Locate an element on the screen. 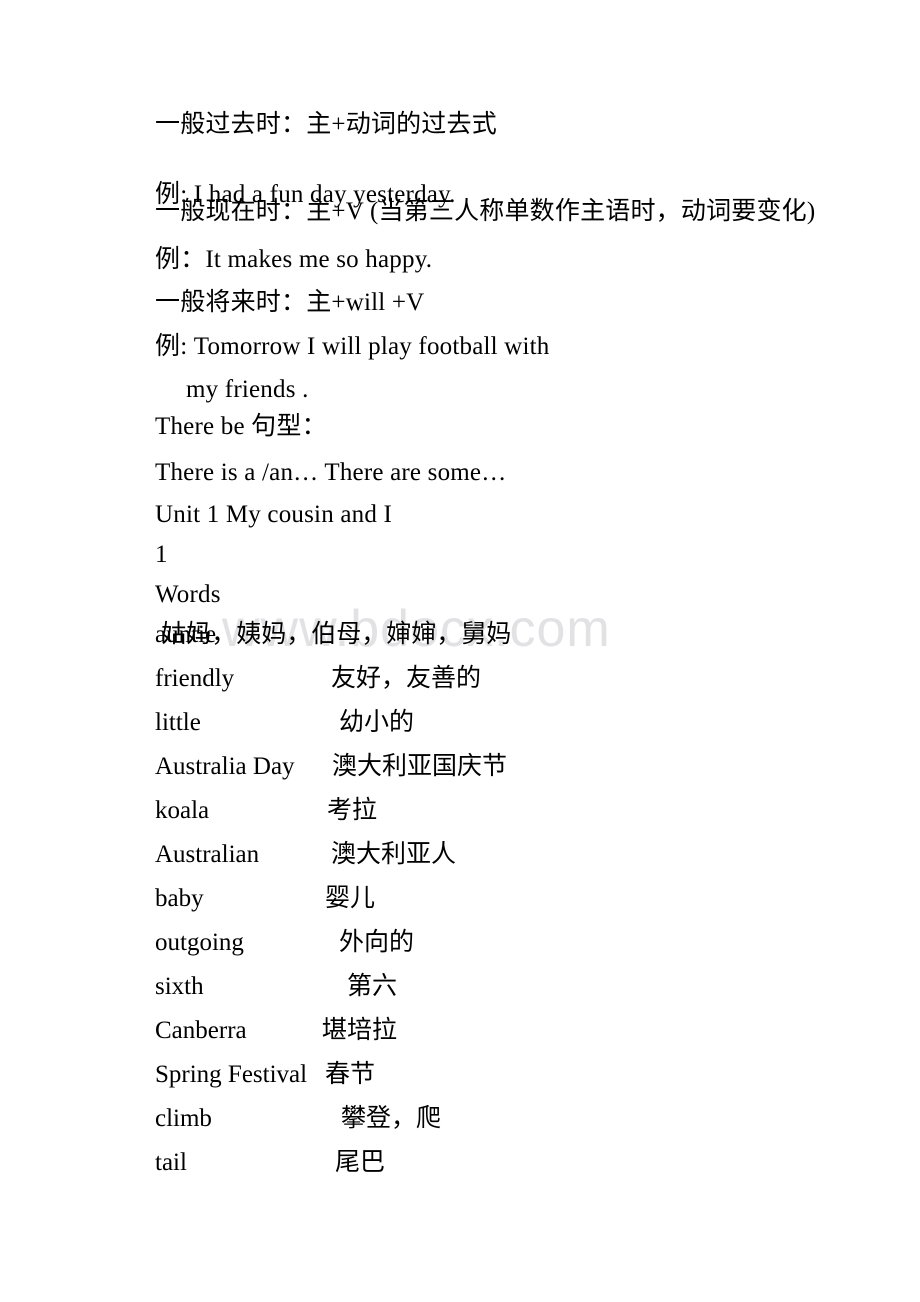 Image resolution: width=920 pixels, height=1302 pixels. vocabulary-row: sixth 第六 is located at coordinates (505, 987).